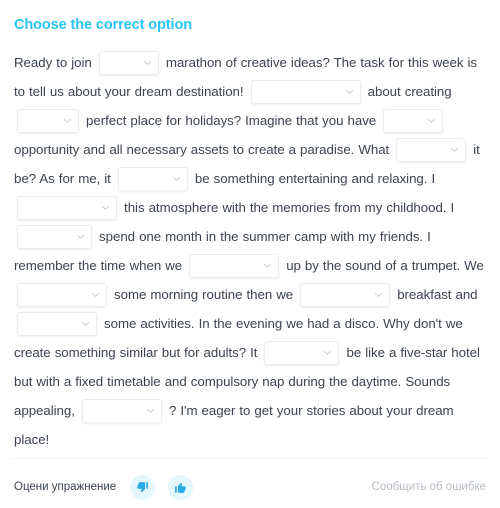  Describe the element at coordinates (103, 25) in the screenshot. I see `page-title: Choose the correct option` at that location.